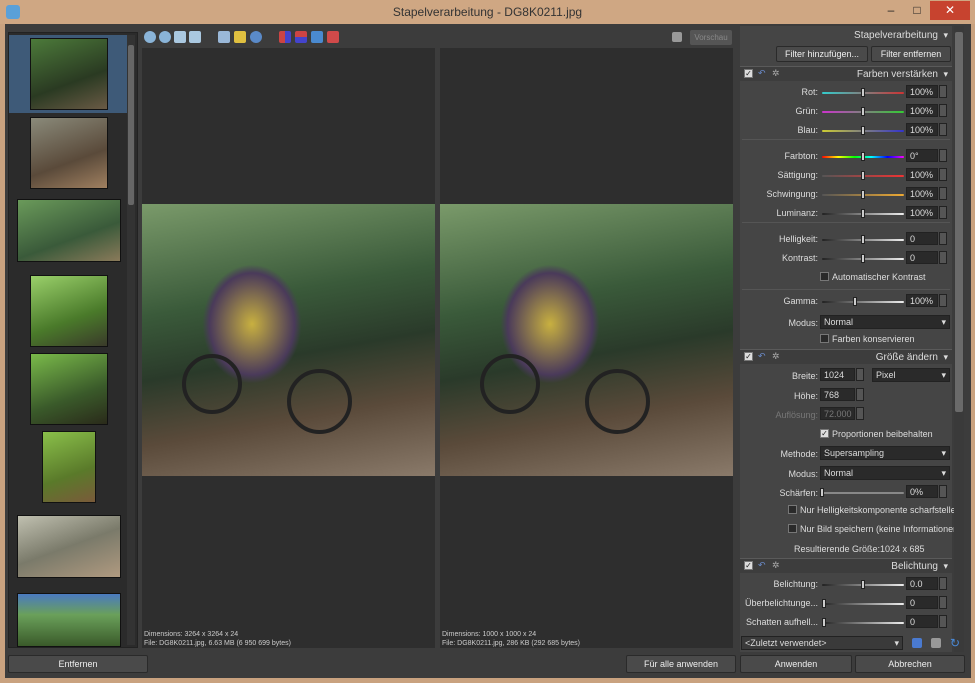 This screenshot has width=975, height=683. What do you see at coordinates (165, 37) in the screenshot?
I see `zoom-out-icon` at bounding box center [165, 37].